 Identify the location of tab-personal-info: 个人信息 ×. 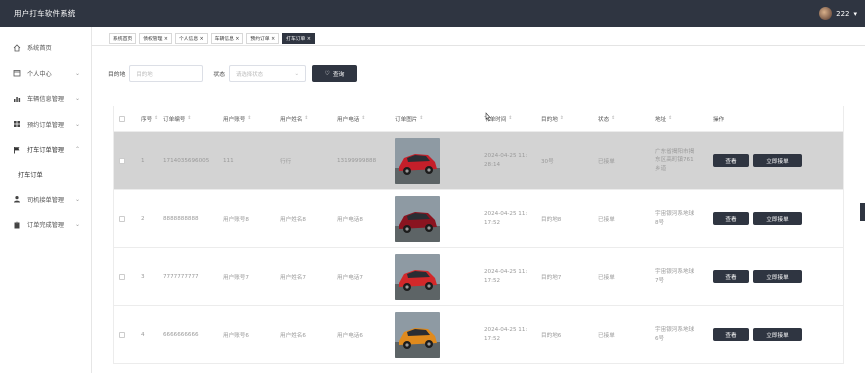
(191, 38).